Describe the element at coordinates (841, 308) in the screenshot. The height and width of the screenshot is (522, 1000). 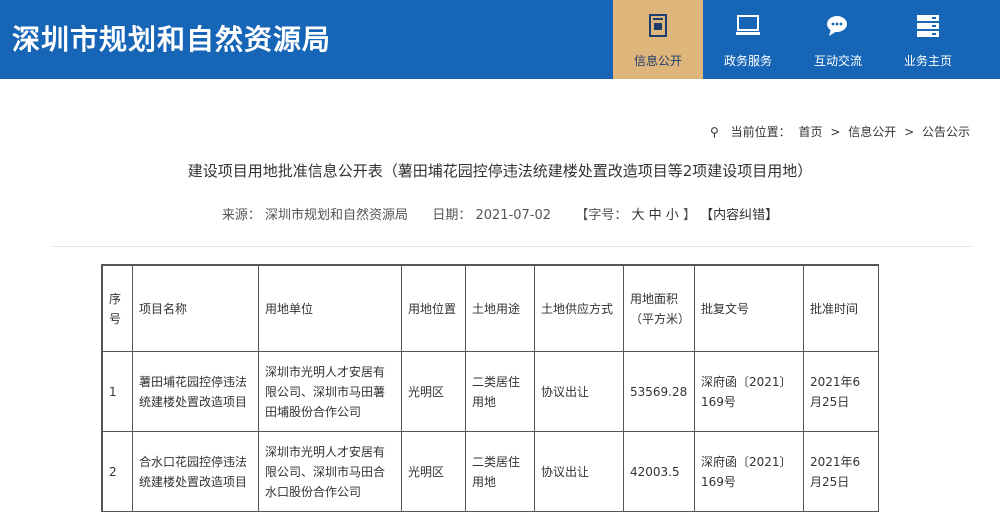
I see `header-cell: 批准时间` at that location.